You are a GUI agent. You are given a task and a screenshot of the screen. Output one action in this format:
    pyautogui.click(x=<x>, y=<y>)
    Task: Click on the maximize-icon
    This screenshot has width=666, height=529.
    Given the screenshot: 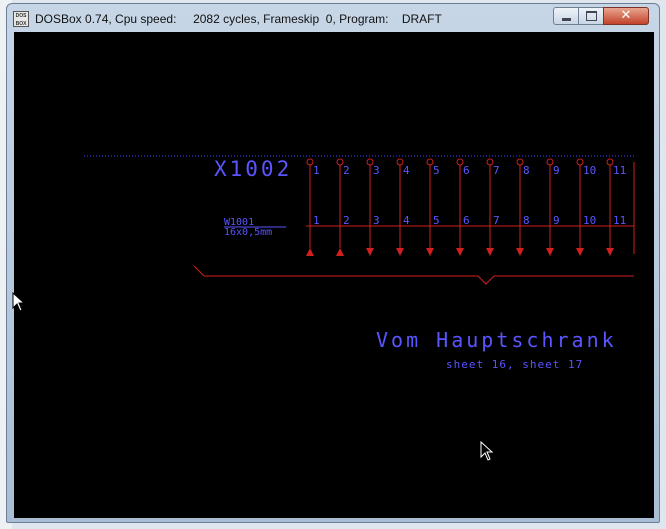 What is the action you would take?
    pyautogui.click(x=591, y=16)
    